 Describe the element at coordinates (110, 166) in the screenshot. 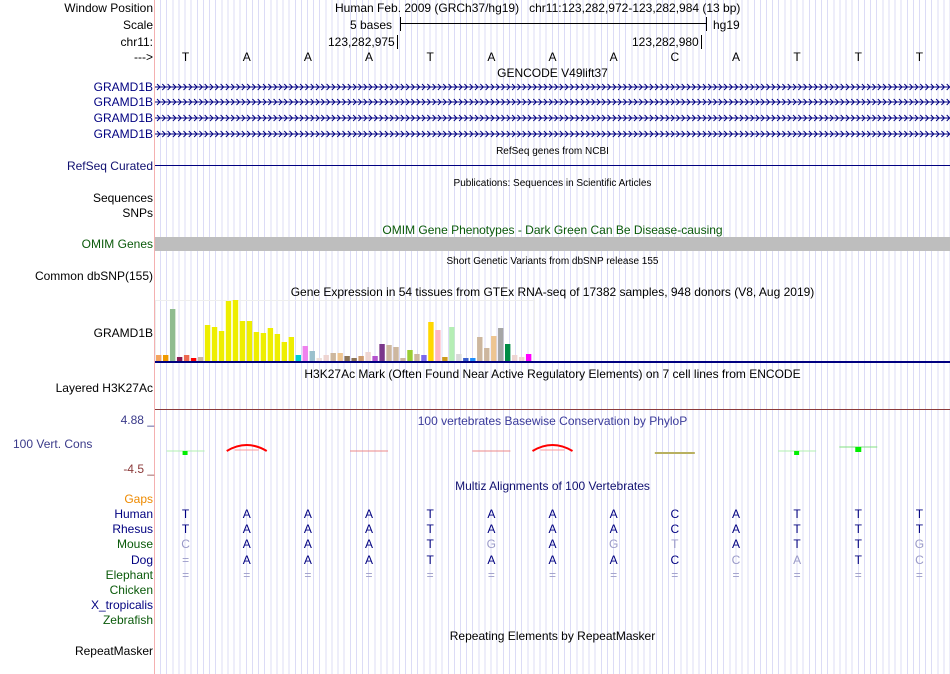

I see `refseq-label: RefSeq Curated` at that location.